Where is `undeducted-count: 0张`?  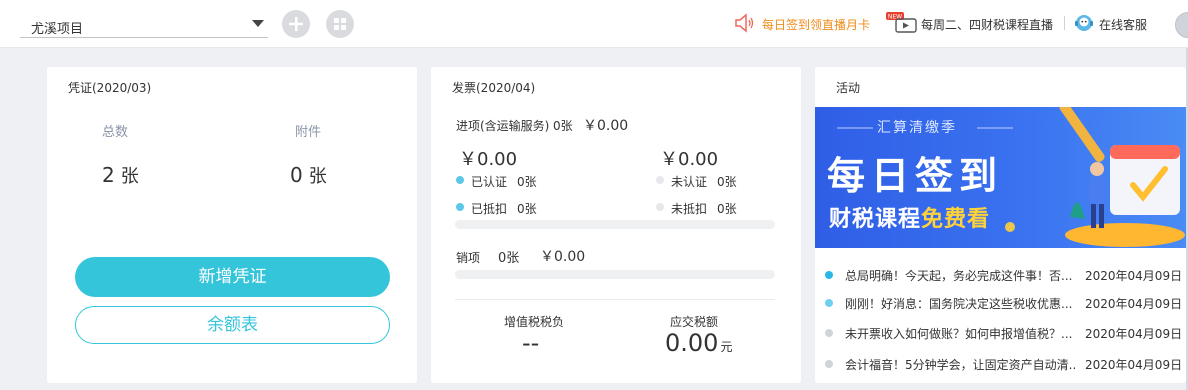
undeducted-count: 0张 is located at coordinates (727, 209).